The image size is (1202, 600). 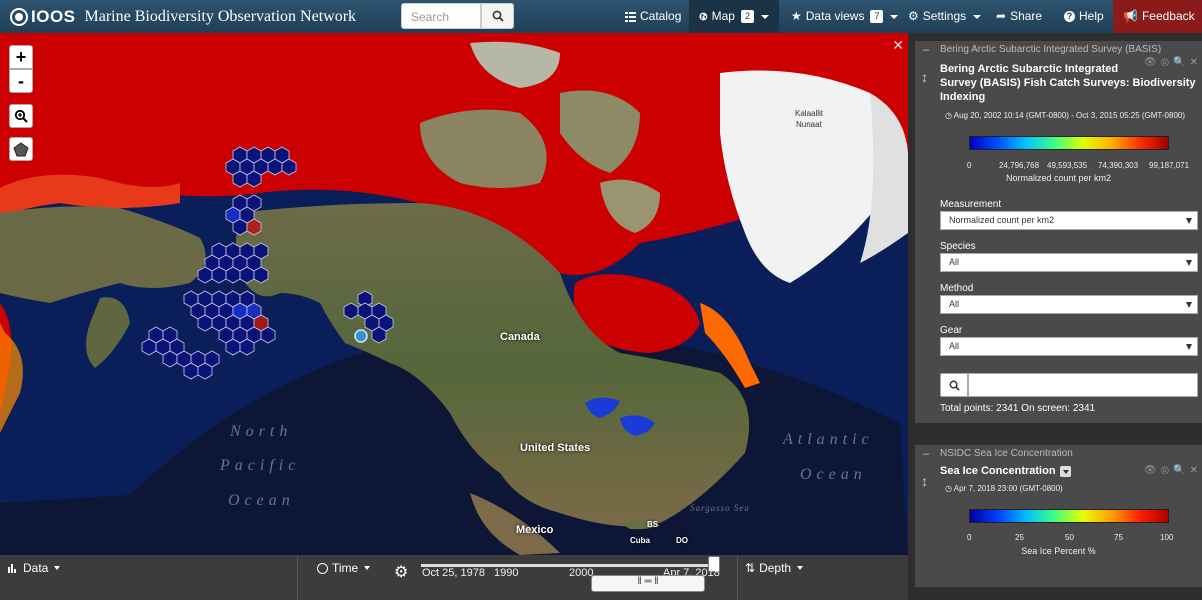 I want to click on data-views-label: Data views, so click(x=835, y=16).